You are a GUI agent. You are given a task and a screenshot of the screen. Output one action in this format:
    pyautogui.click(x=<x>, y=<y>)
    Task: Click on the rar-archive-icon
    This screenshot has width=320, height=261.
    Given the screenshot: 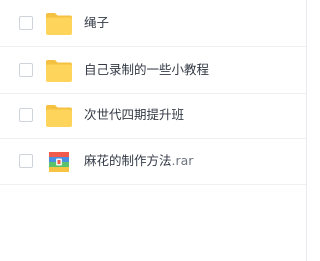 What is the action you would take?
    pyautogui.click(x=59, y=162)
    